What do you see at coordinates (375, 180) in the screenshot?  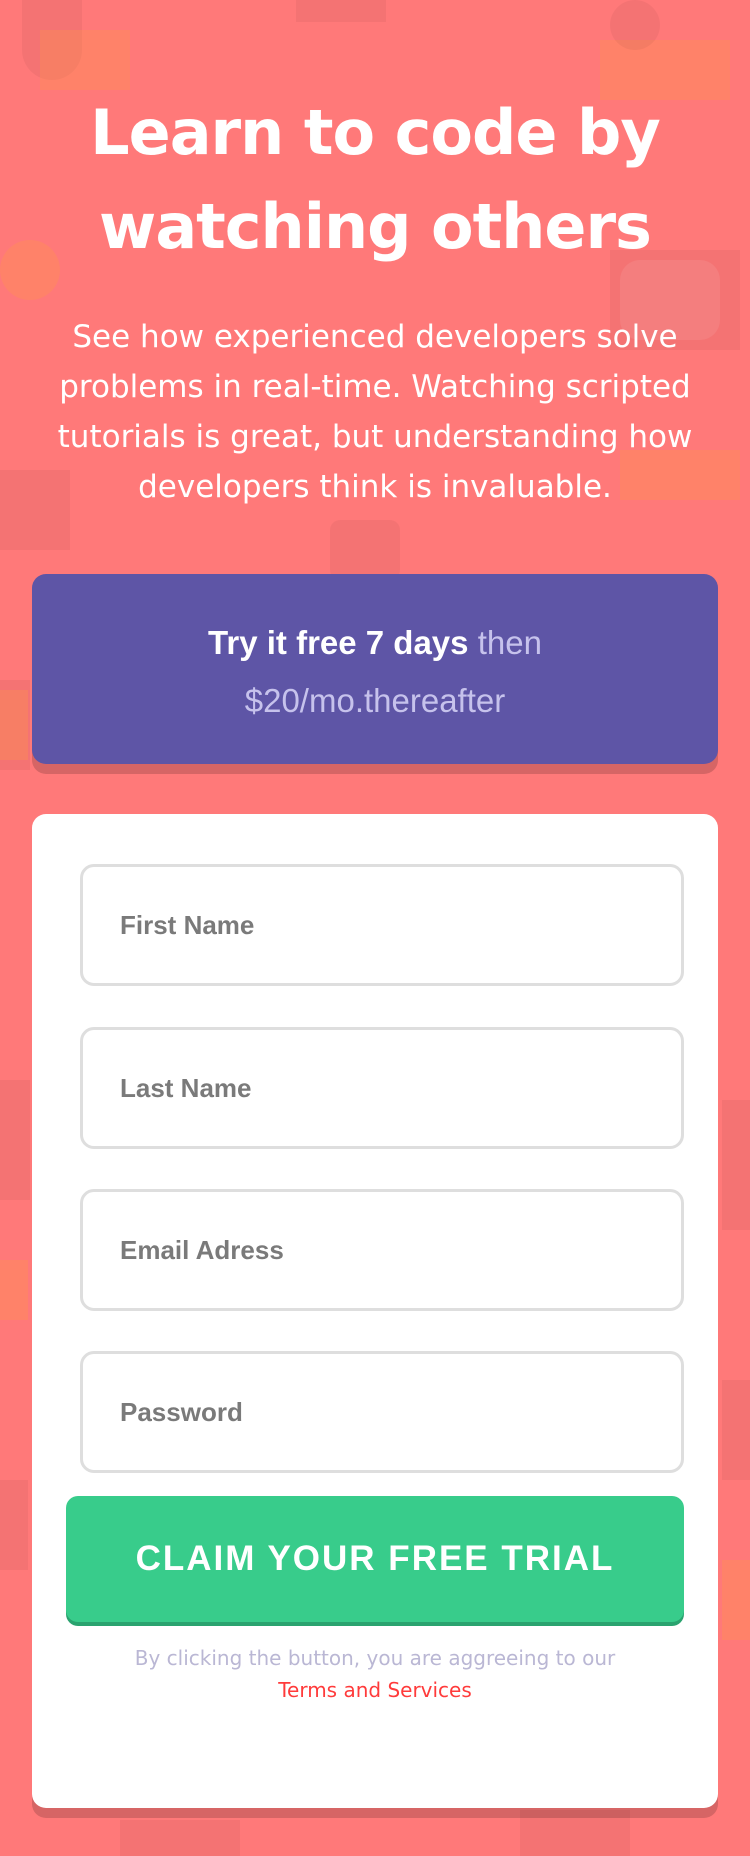 I see `page-title: Learn to code by watching others` at bounding box center [375, 180].